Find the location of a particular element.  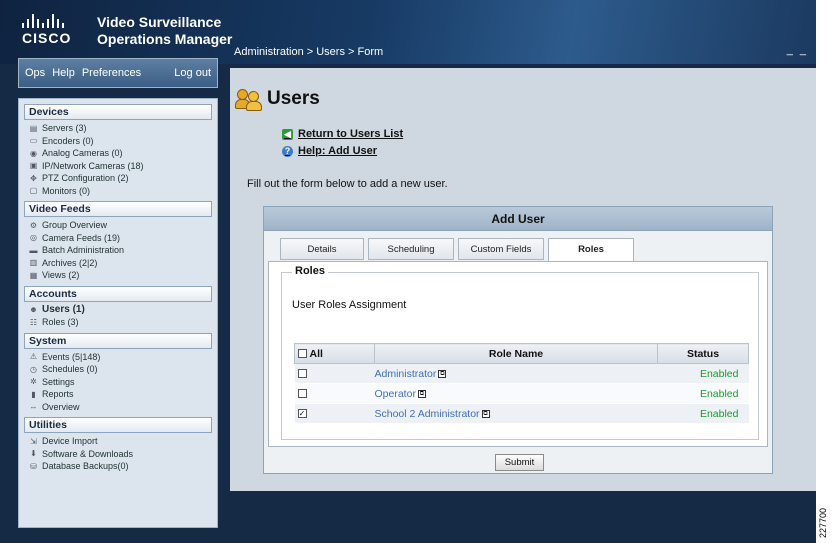

sidebar-item-monitors-0: ▢ Monitors (0) is located at coordinates (118, 191).